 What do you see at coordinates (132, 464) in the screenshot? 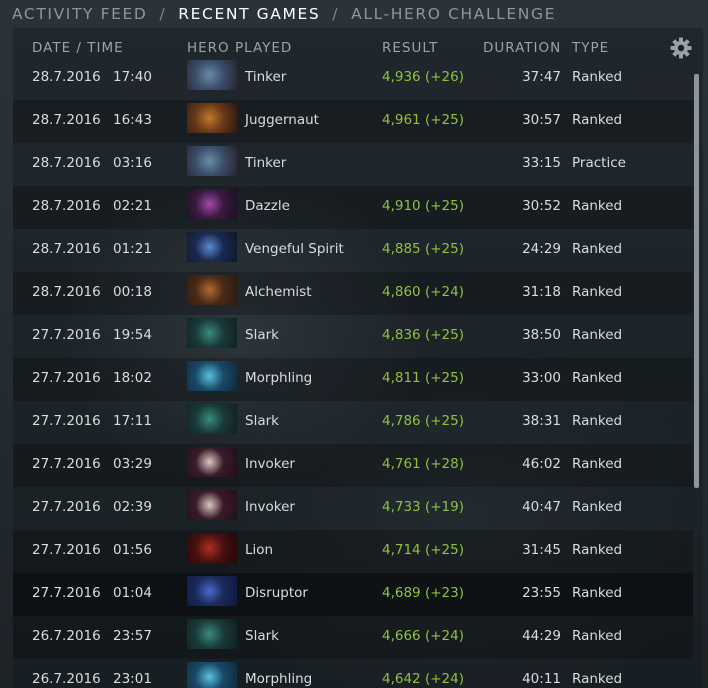
I see `game-time: 03:29` at bounding box center [132, 464].